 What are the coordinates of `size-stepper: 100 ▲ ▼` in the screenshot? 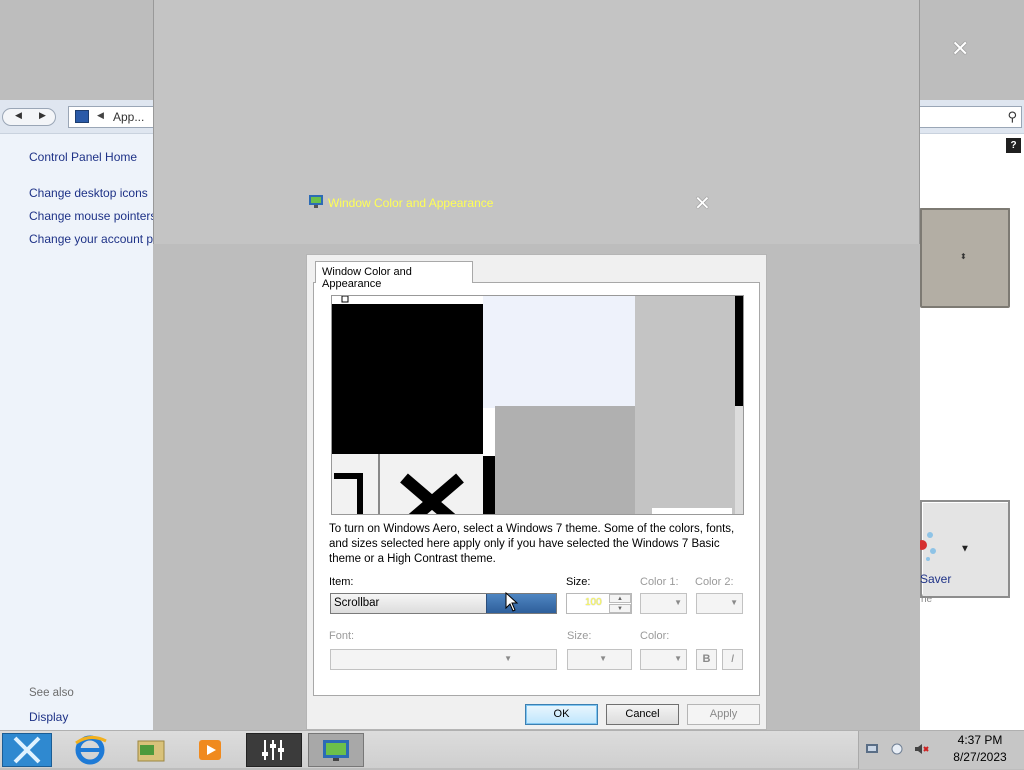 It's located at (599, 603).